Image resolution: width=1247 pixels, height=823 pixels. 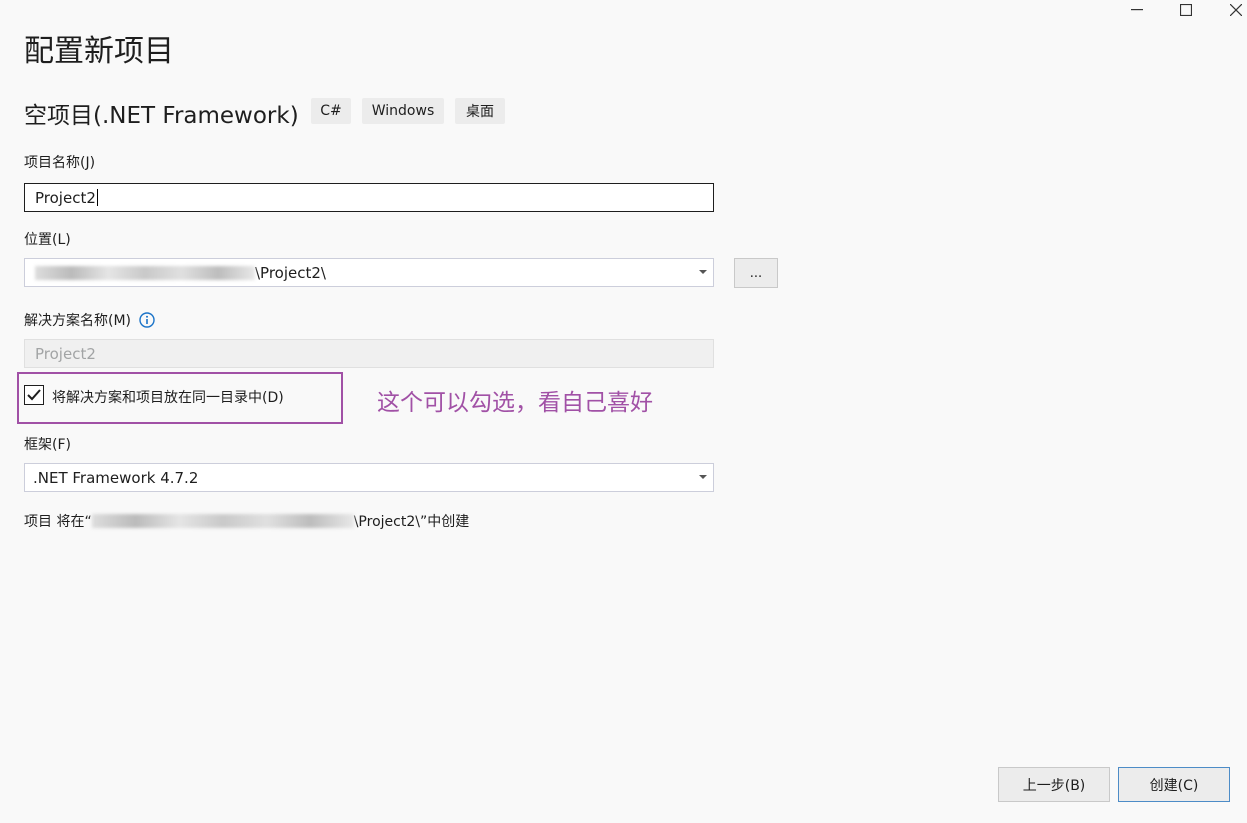 What do you see at coordinates (65, 197) in the screenshot?
I see `project-name-value: Project2` at bounding box center [65, 197].